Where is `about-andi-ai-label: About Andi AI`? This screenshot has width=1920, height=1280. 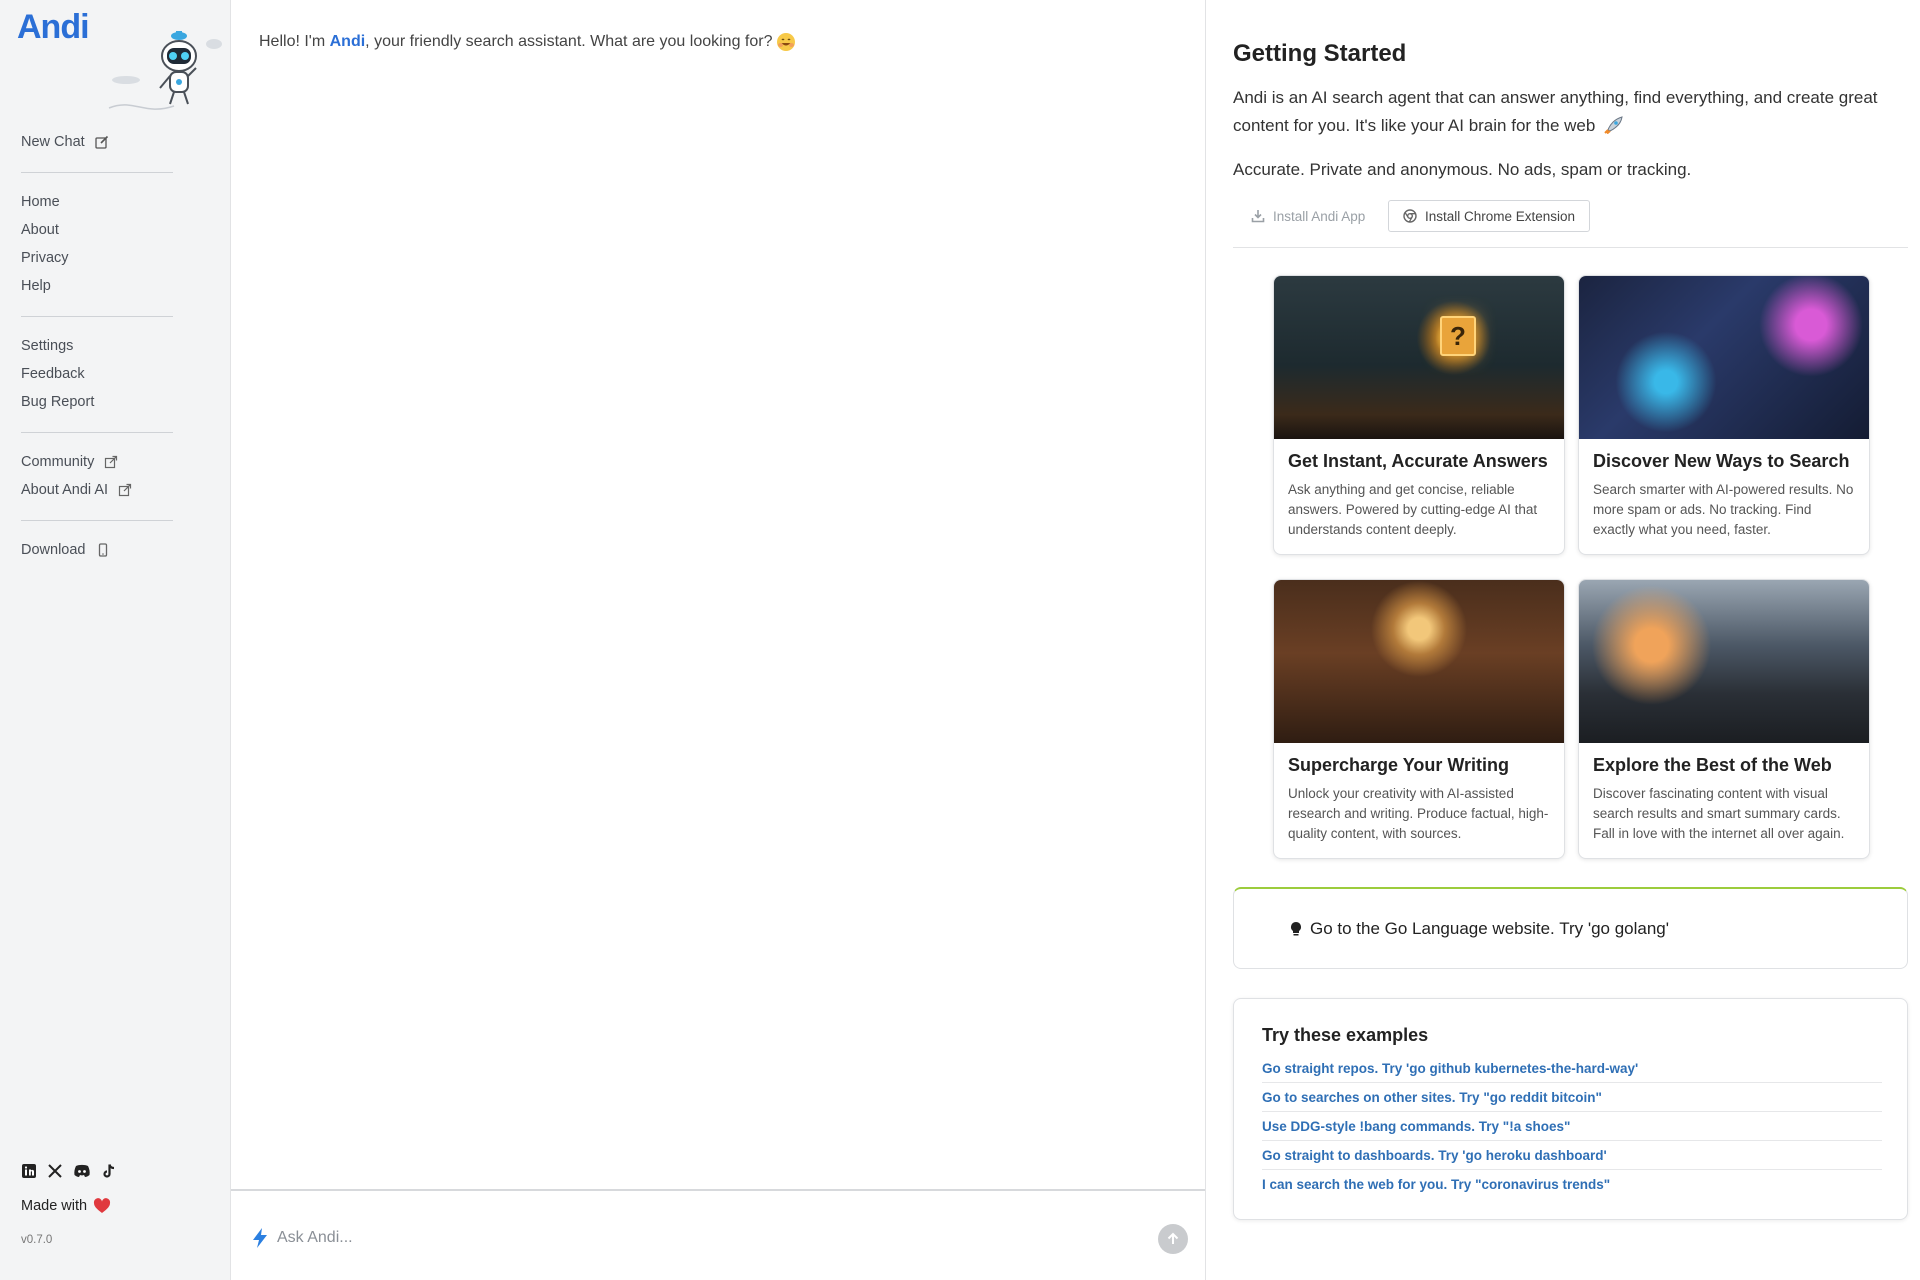
about-andi-ai-label: About Andi AI is located at coordinates (65, 490).